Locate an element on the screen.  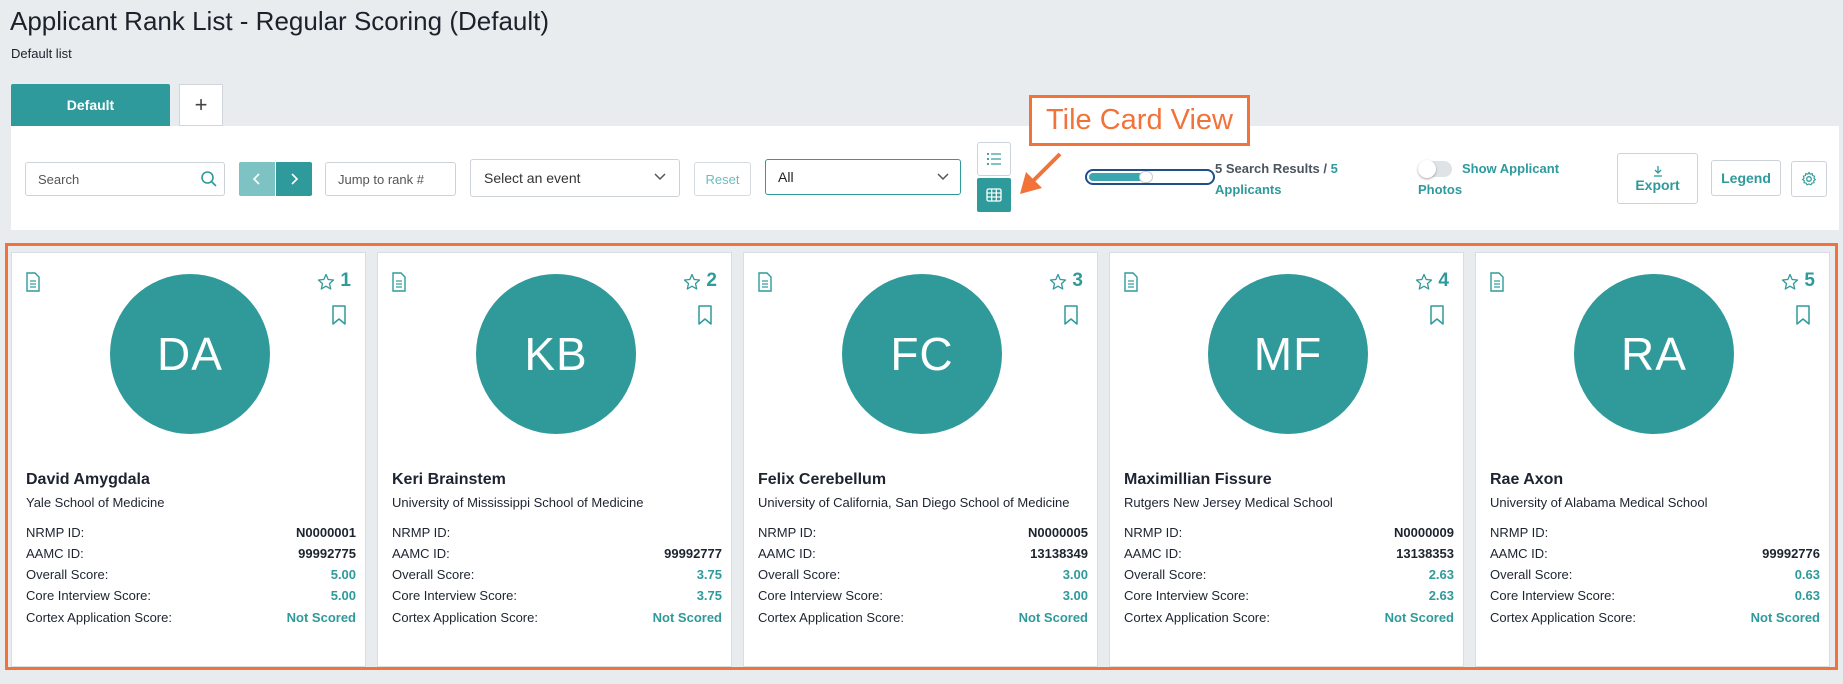
overall-score-value: 5.00 is located at coordinates (343, 574).